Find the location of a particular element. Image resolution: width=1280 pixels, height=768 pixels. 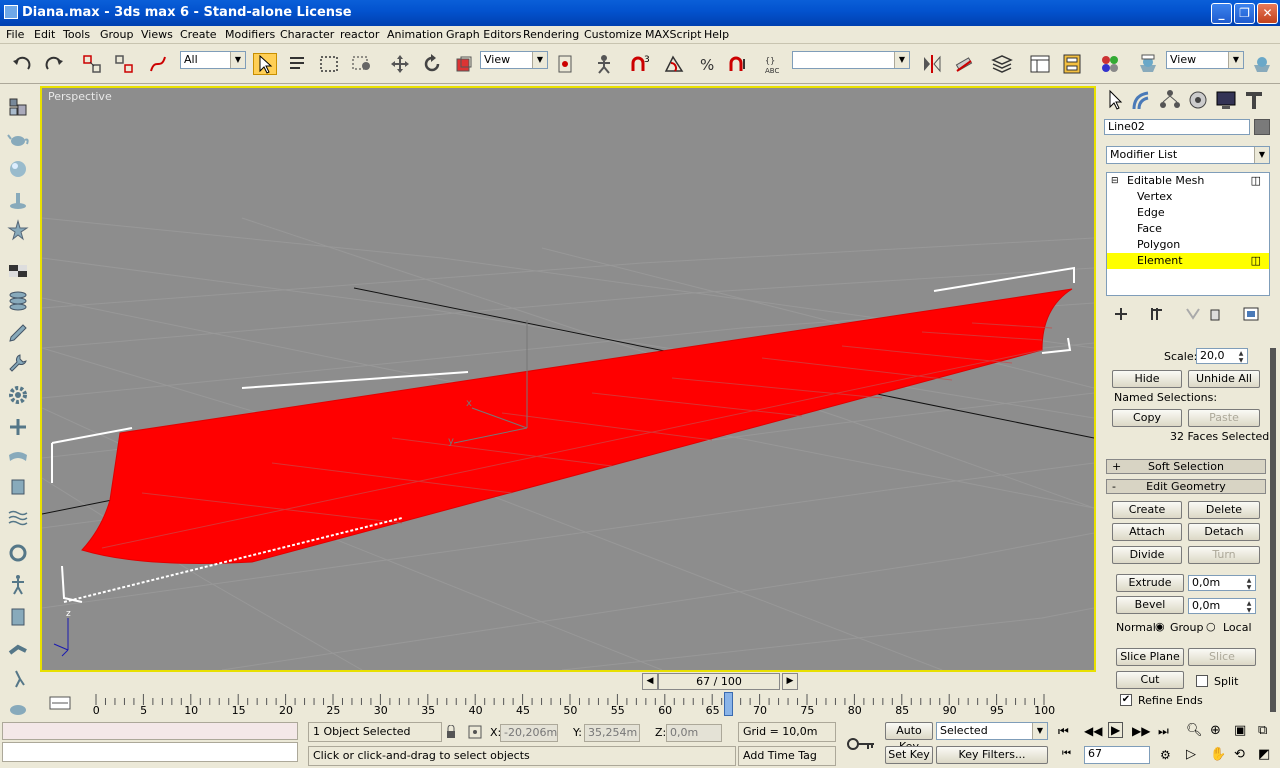

scale-field: 20,0 ▲ ▼ is located at coordinates (1222, 356).